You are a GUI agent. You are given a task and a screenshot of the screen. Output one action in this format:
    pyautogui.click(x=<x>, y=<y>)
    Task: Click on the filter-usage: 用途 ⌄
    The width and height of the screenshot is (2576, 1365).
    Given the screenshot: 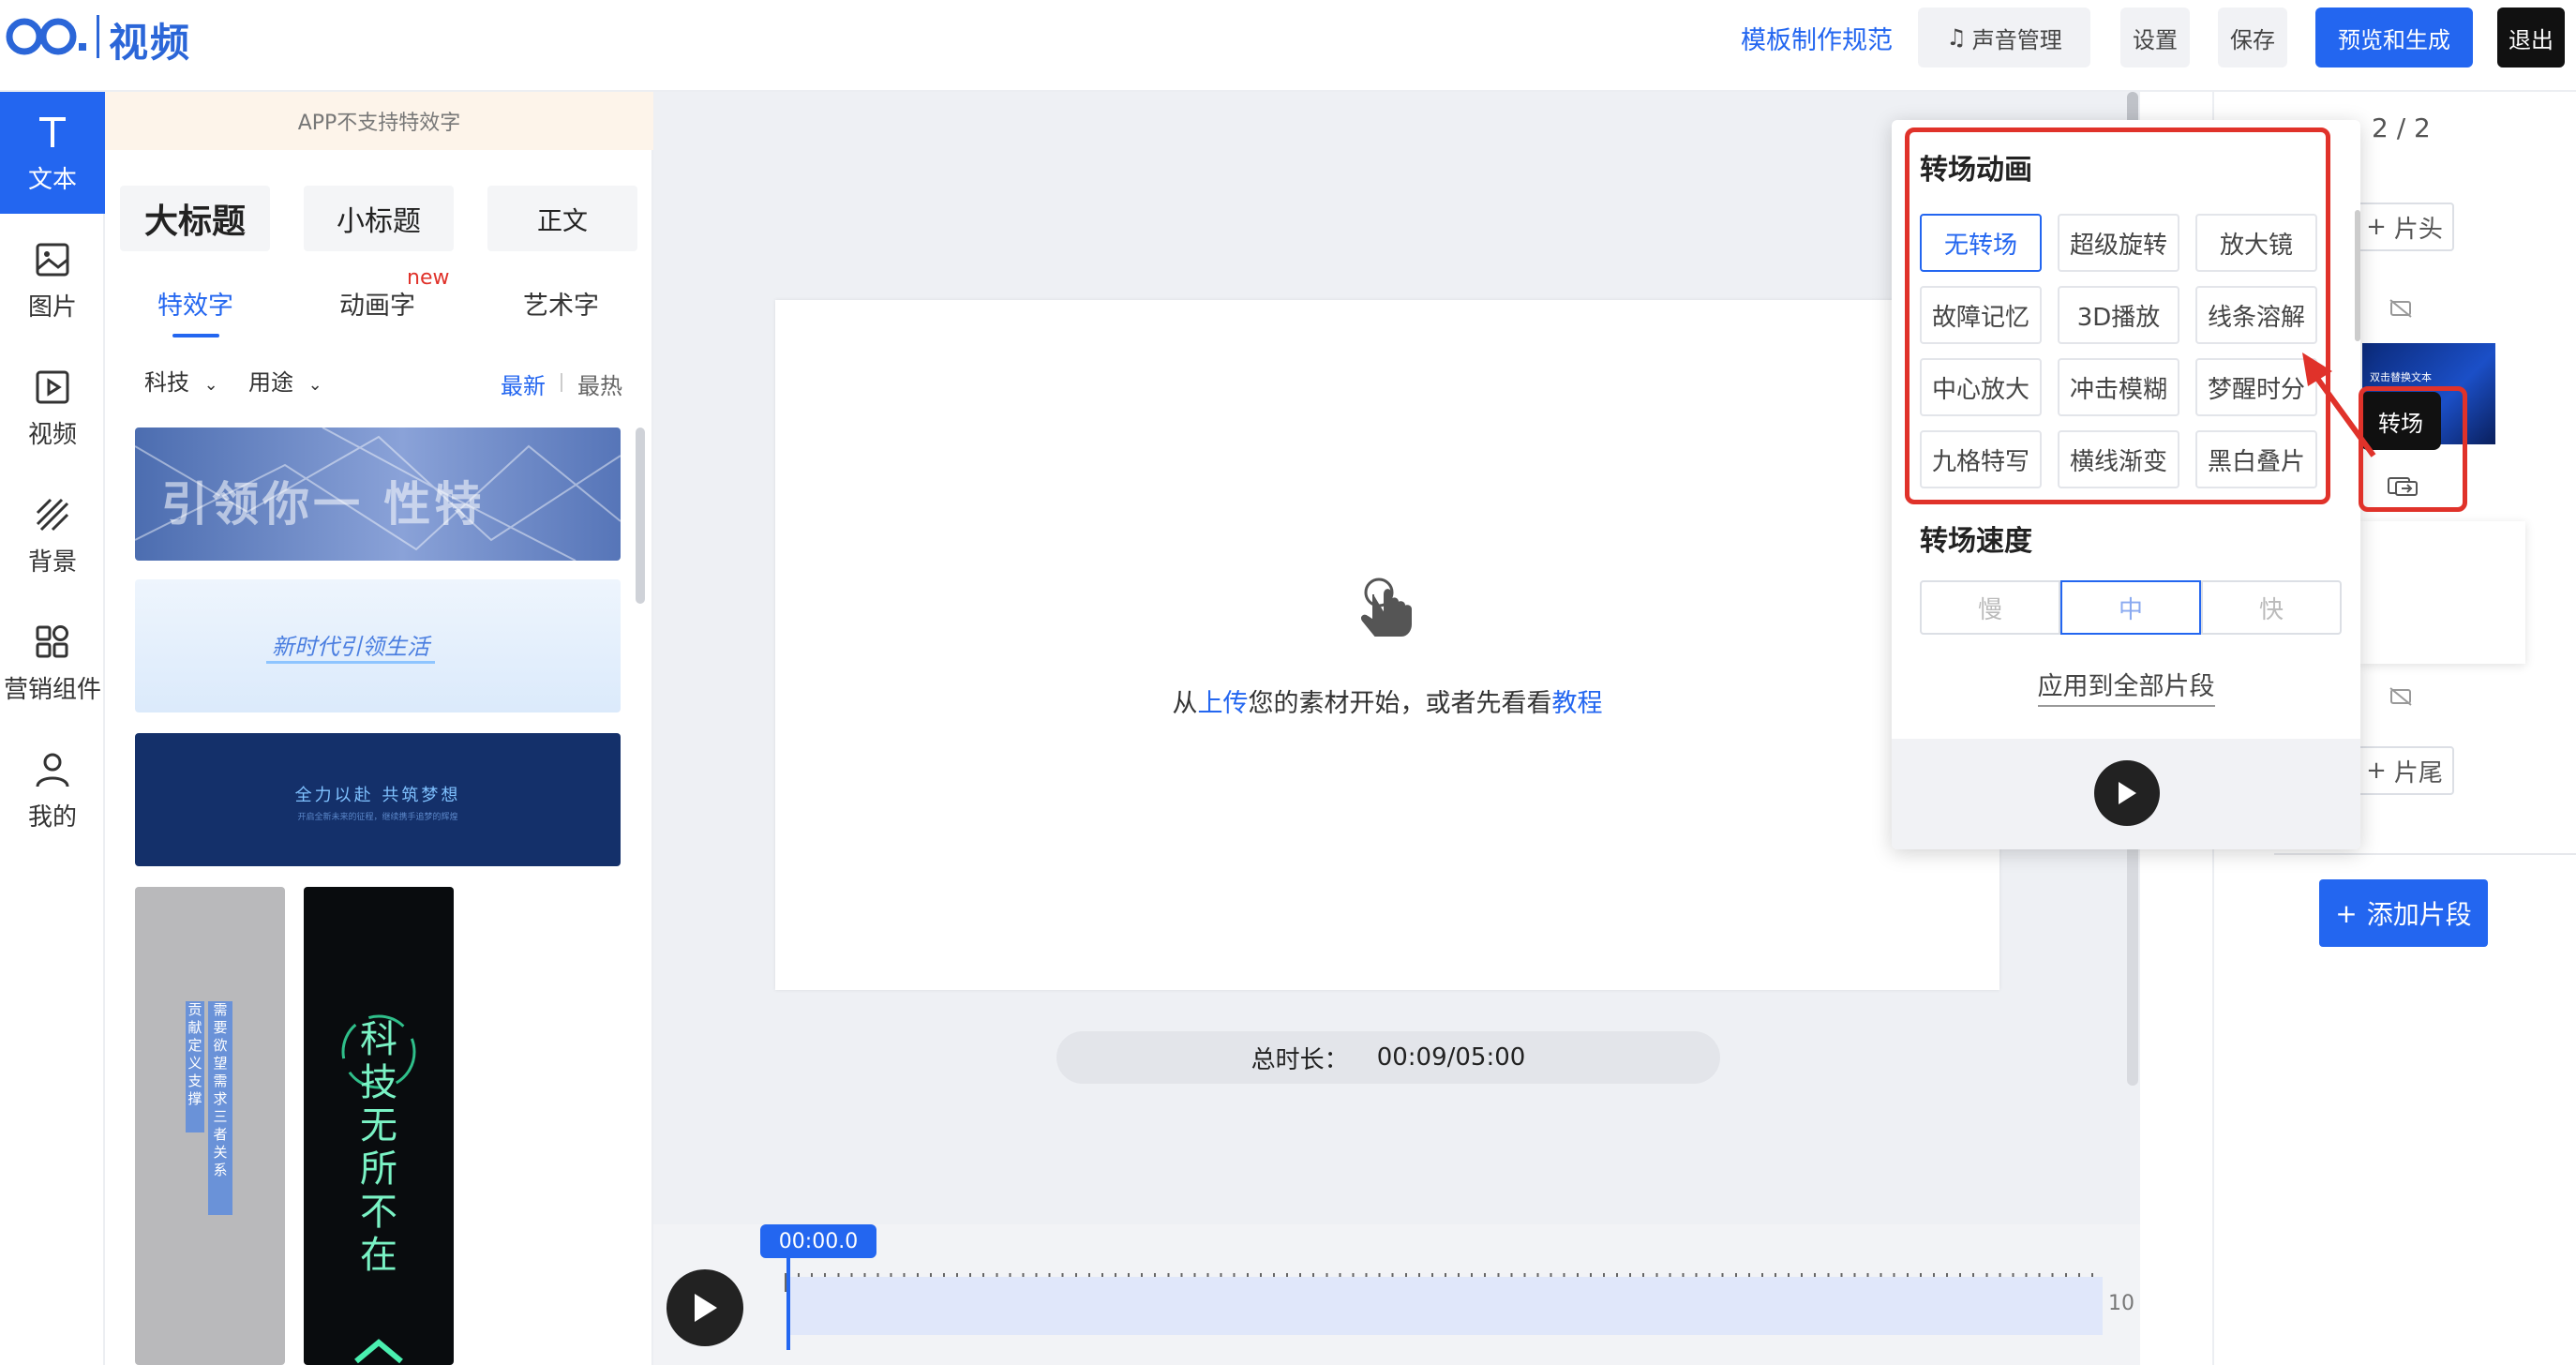 What is the action you would take?
    pyautogui.click(x=285, y=380)
    